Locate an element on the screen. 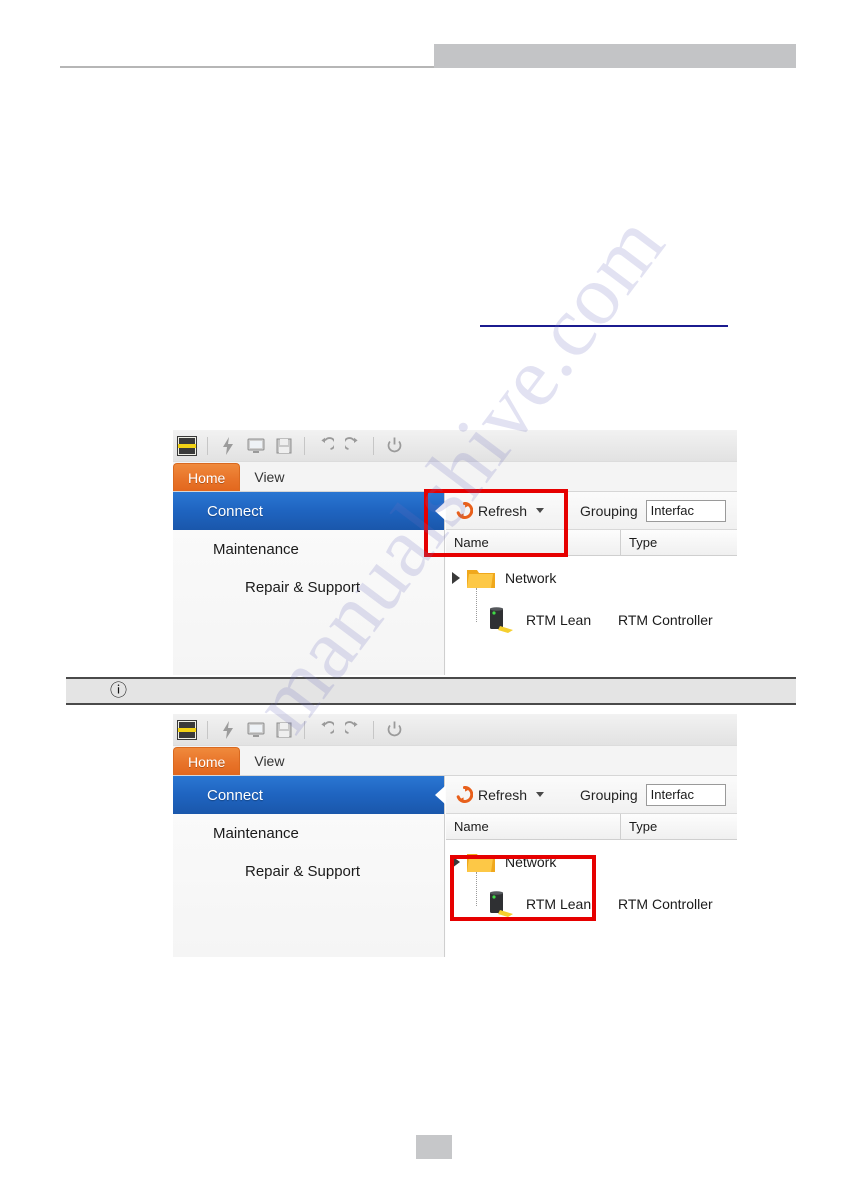  info-icon: ⓘ is located at coordinates (118, 690).